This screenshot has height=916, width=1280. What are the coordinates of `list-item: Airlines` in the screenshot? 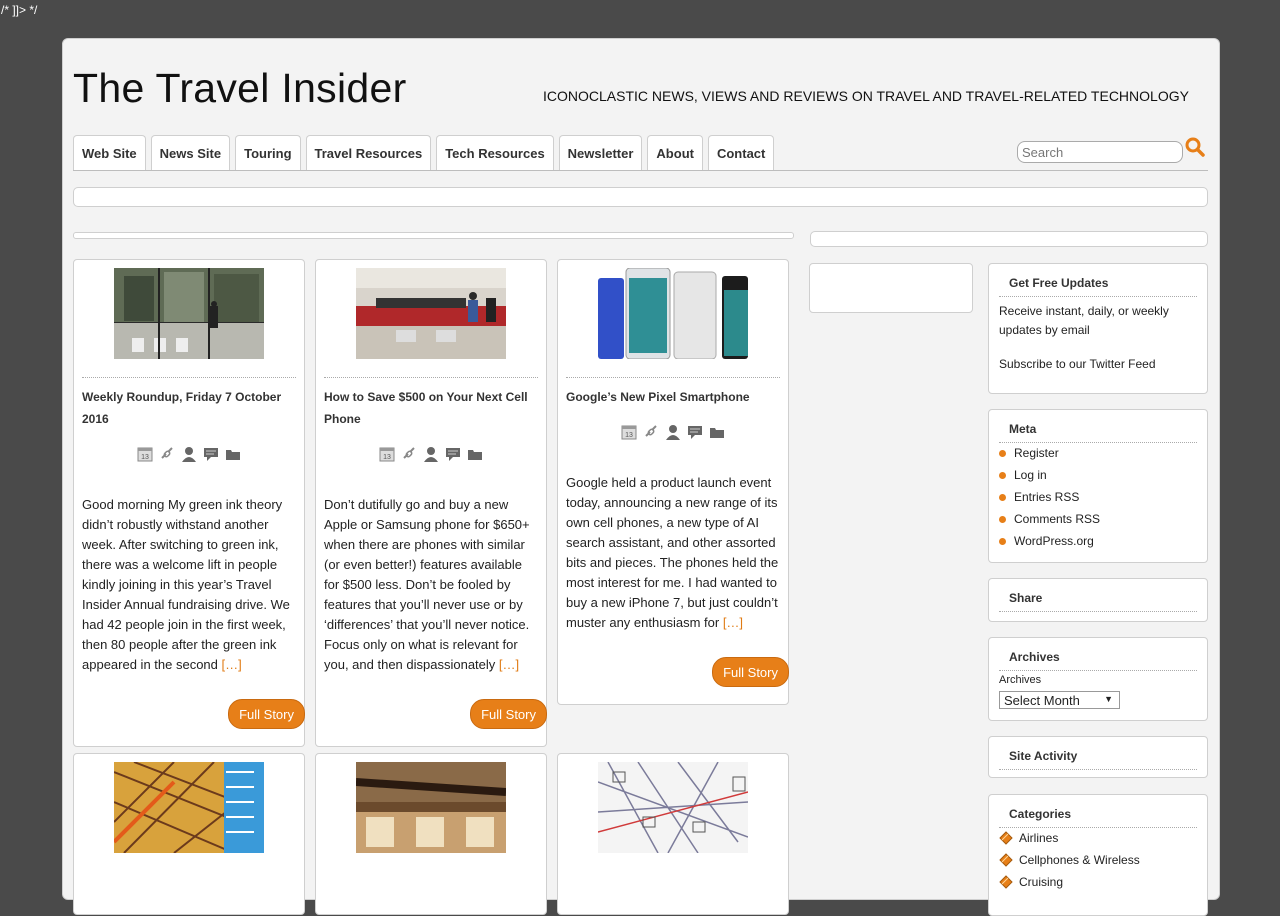 It's located at (1099, 838).